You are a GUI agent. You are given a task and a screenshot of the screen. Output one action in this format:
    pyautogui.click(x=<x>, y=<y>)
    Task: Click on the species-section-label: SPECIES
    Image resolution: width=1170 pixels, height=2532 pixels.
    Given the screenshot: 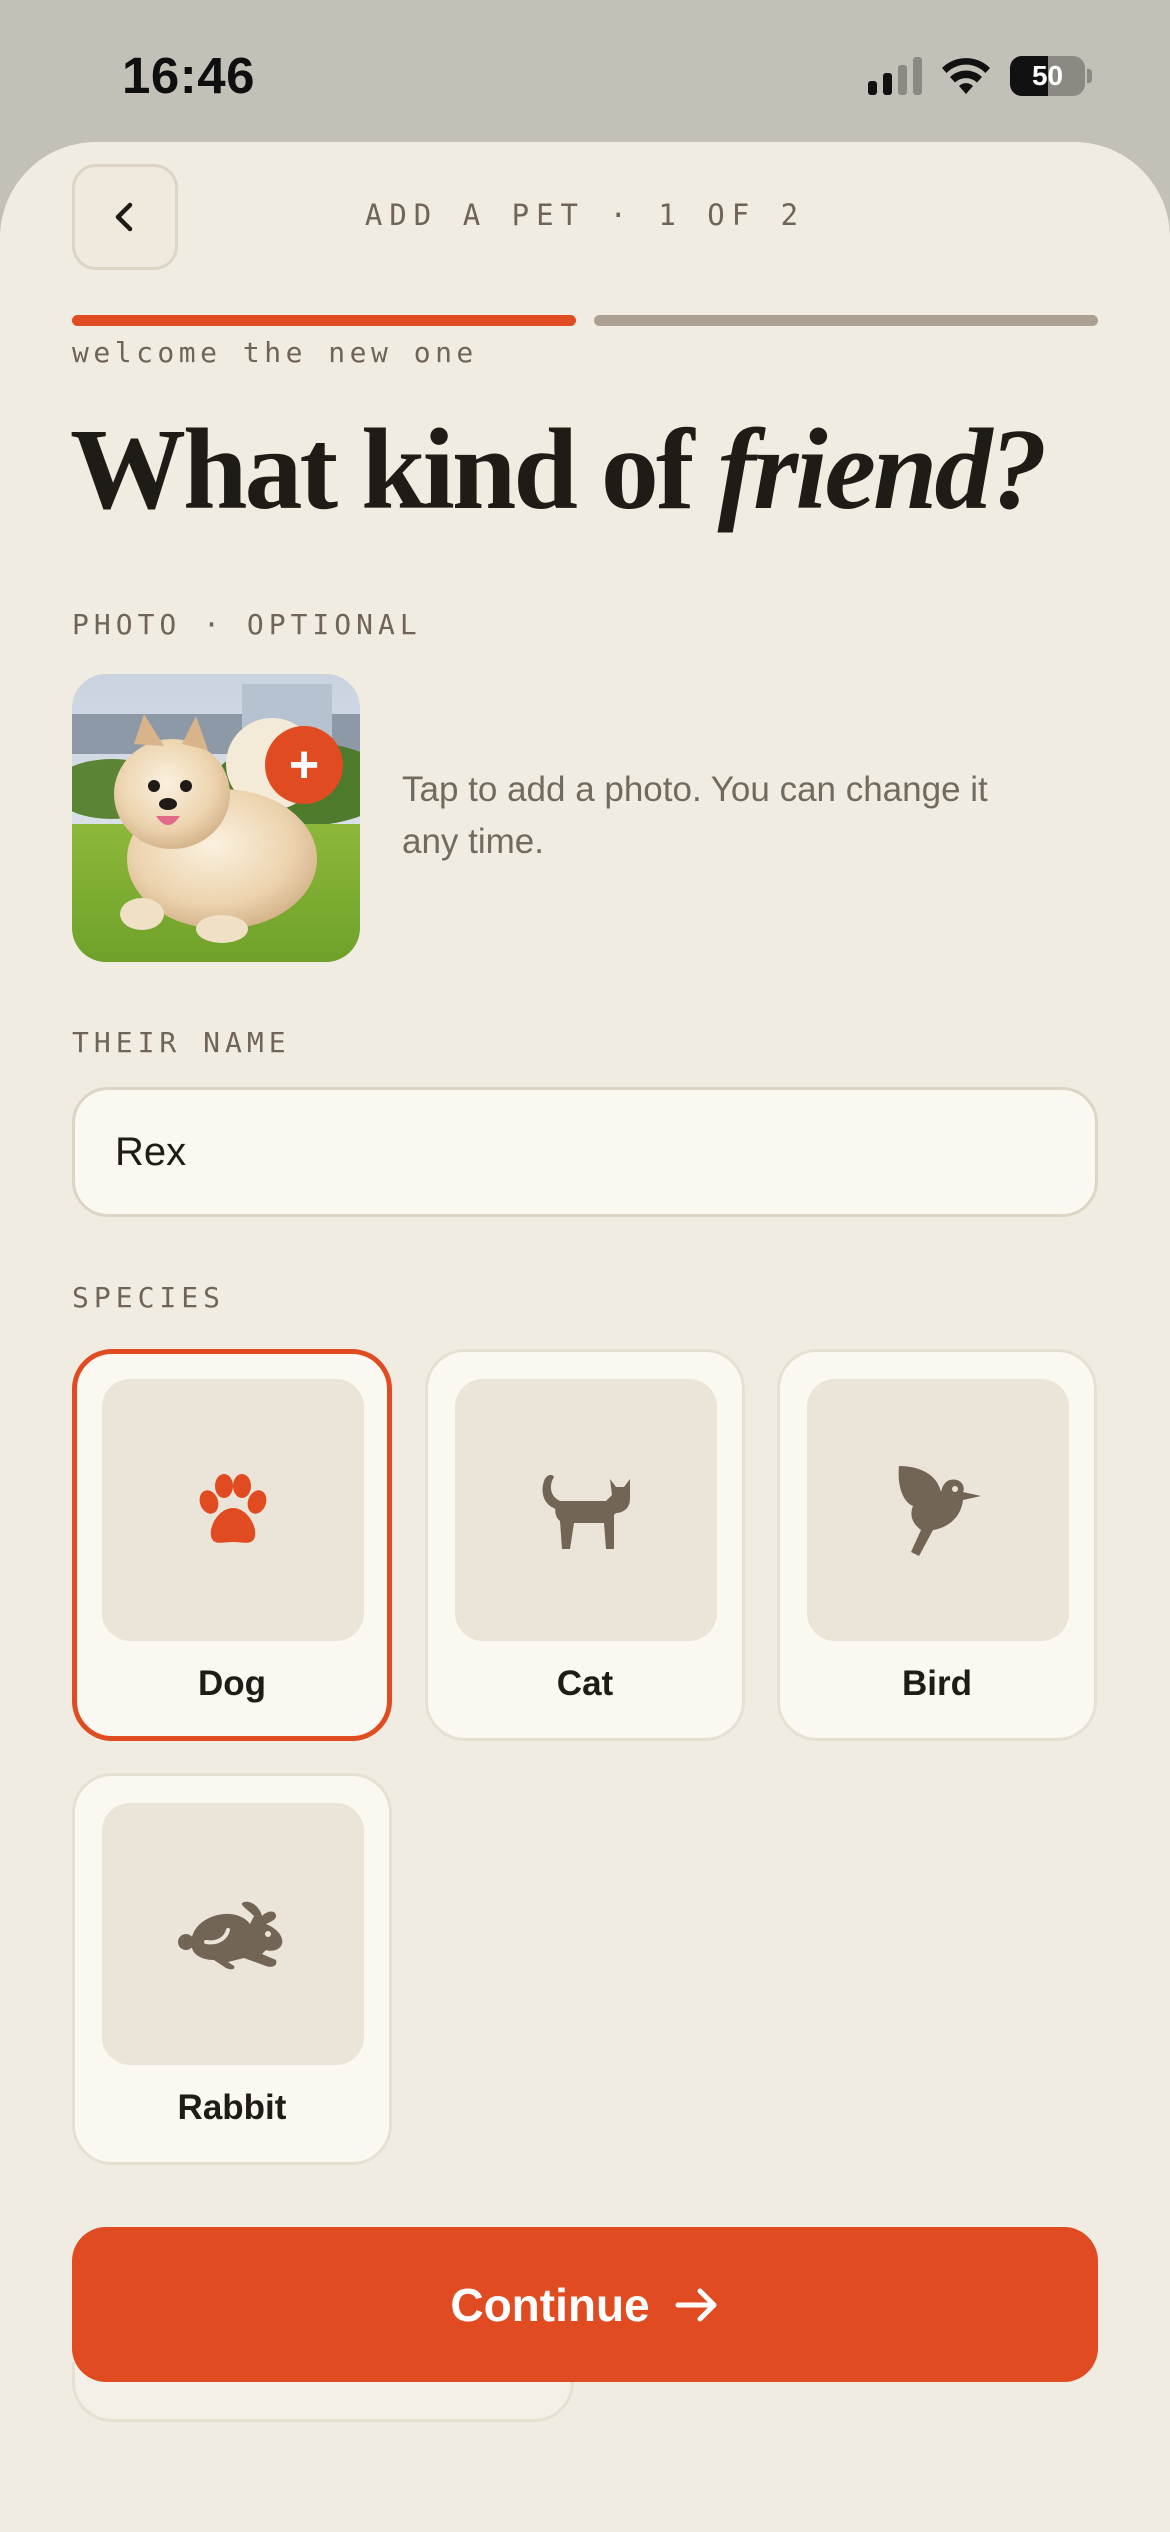 What is the action you would take?
    pyautogui.click(x=149, y=1297)
    